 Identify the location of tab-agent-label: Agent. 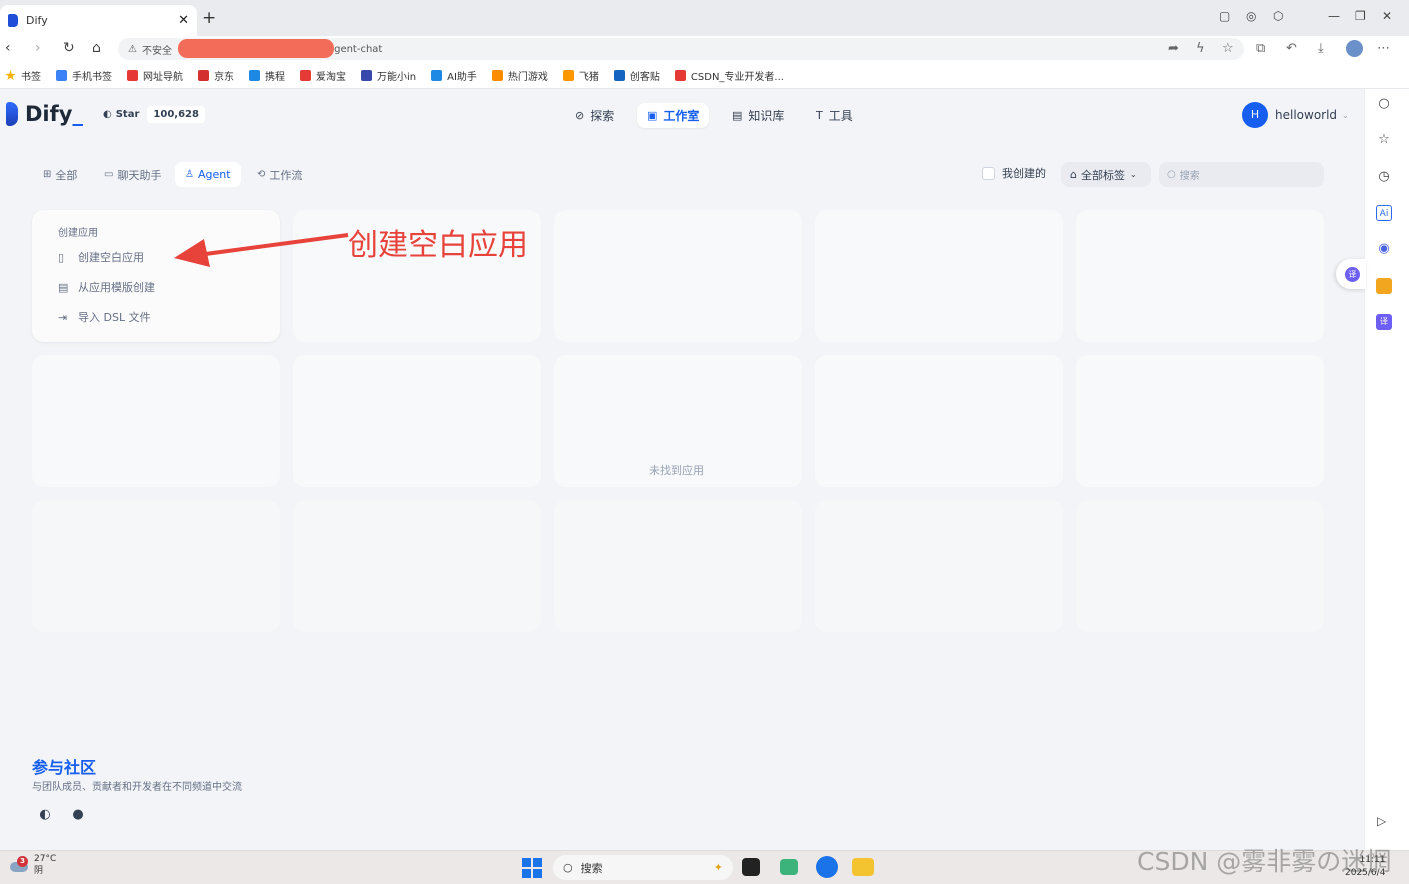
(214, 174).